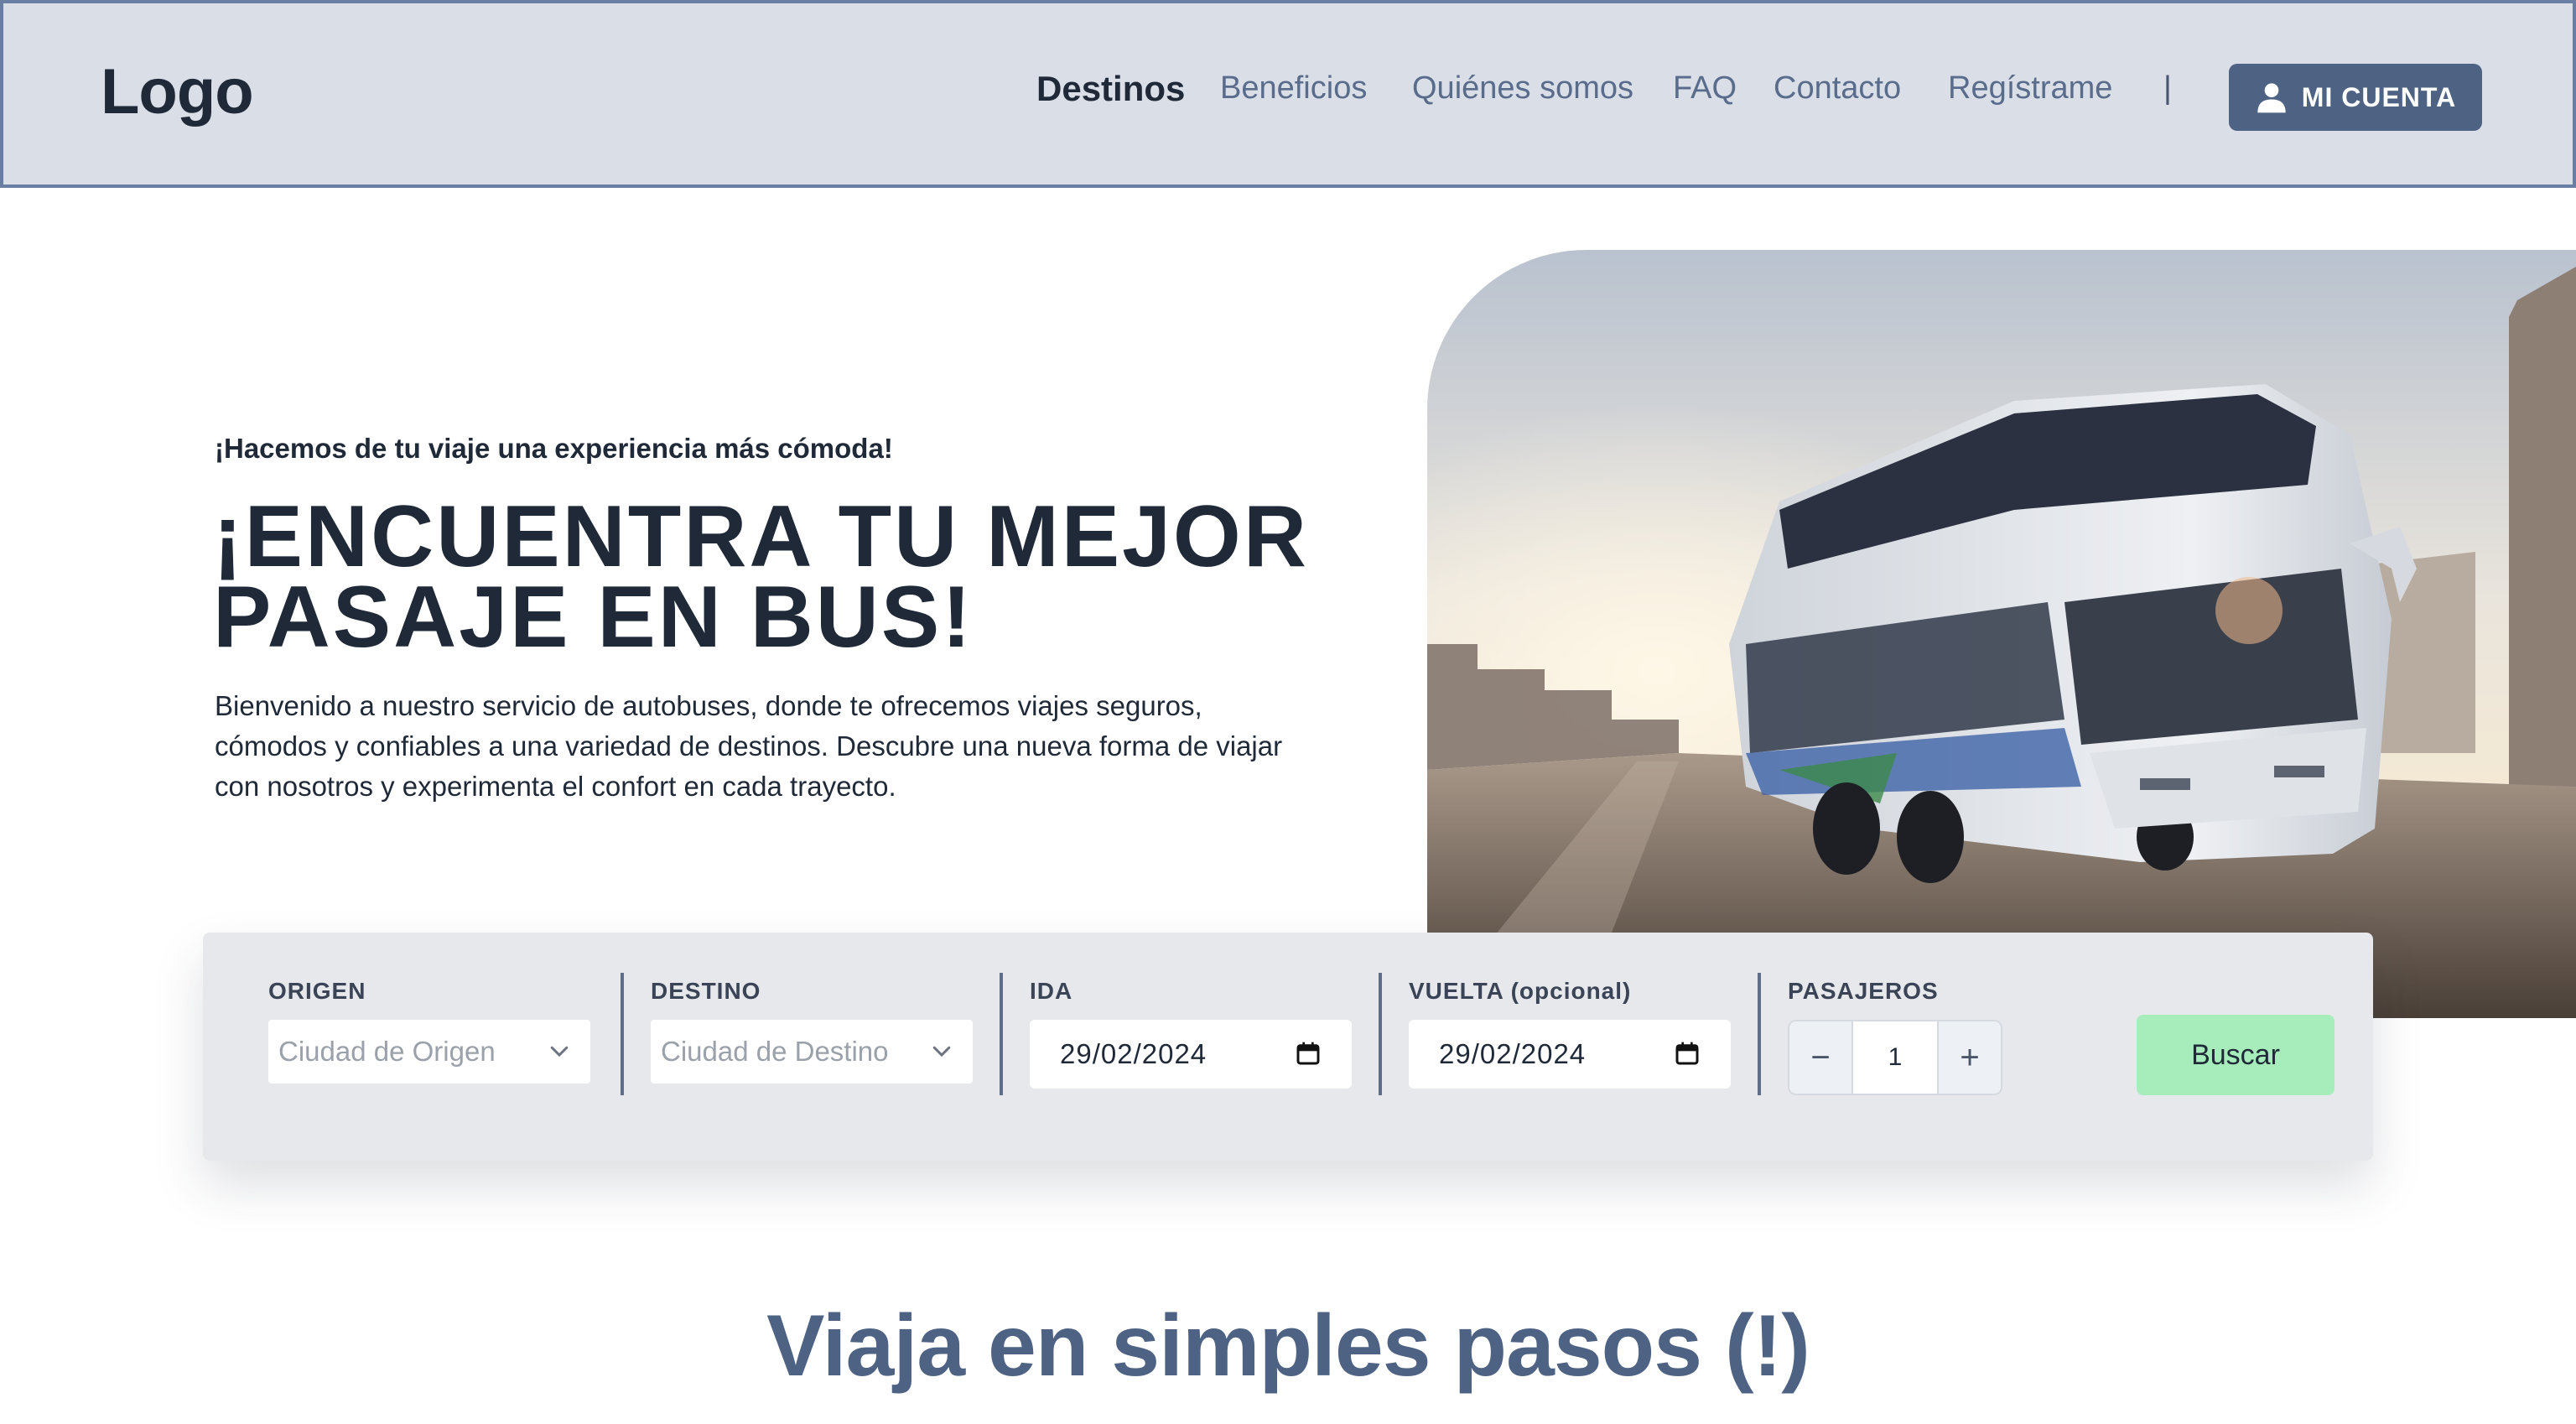 The height and width of the screenshot is (1424, 2576). I want to click on nav-link-faq: FAQ, so click(1705, 88).